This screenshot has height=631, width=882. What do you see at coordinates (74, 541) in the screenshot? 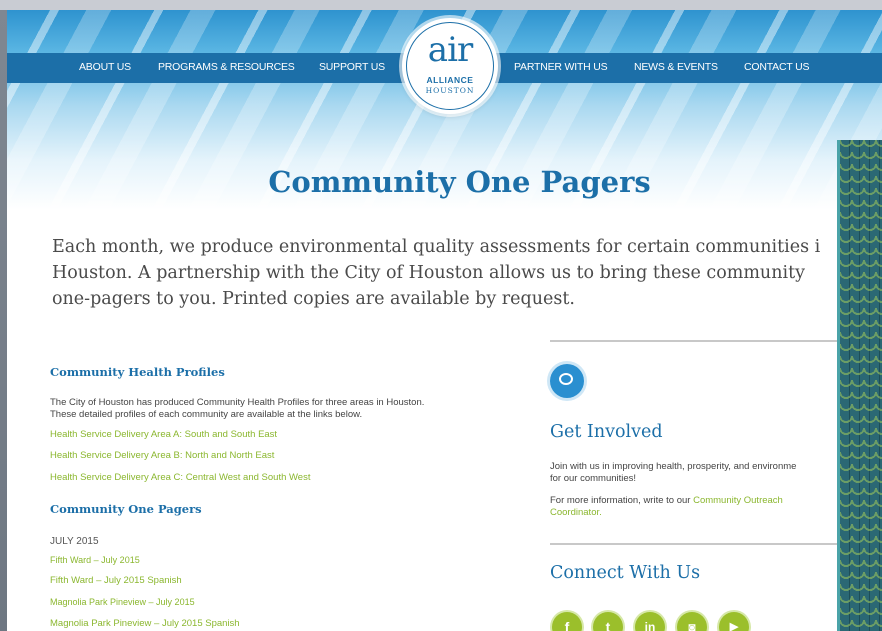
I see `month-label-july-2015: JULY 2015` at bounding box center [74, 541].